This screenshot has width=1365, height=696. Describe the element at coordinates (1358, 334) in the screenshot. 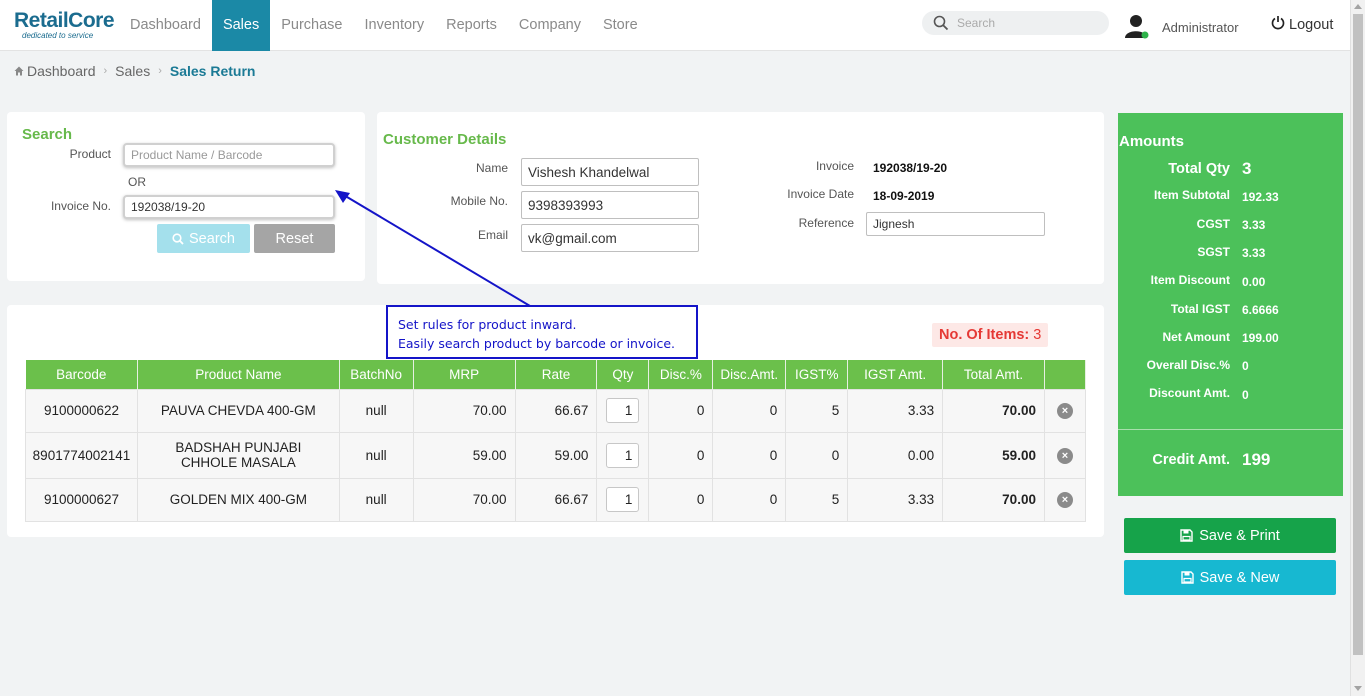

I see `scroll-thumb` at that location.